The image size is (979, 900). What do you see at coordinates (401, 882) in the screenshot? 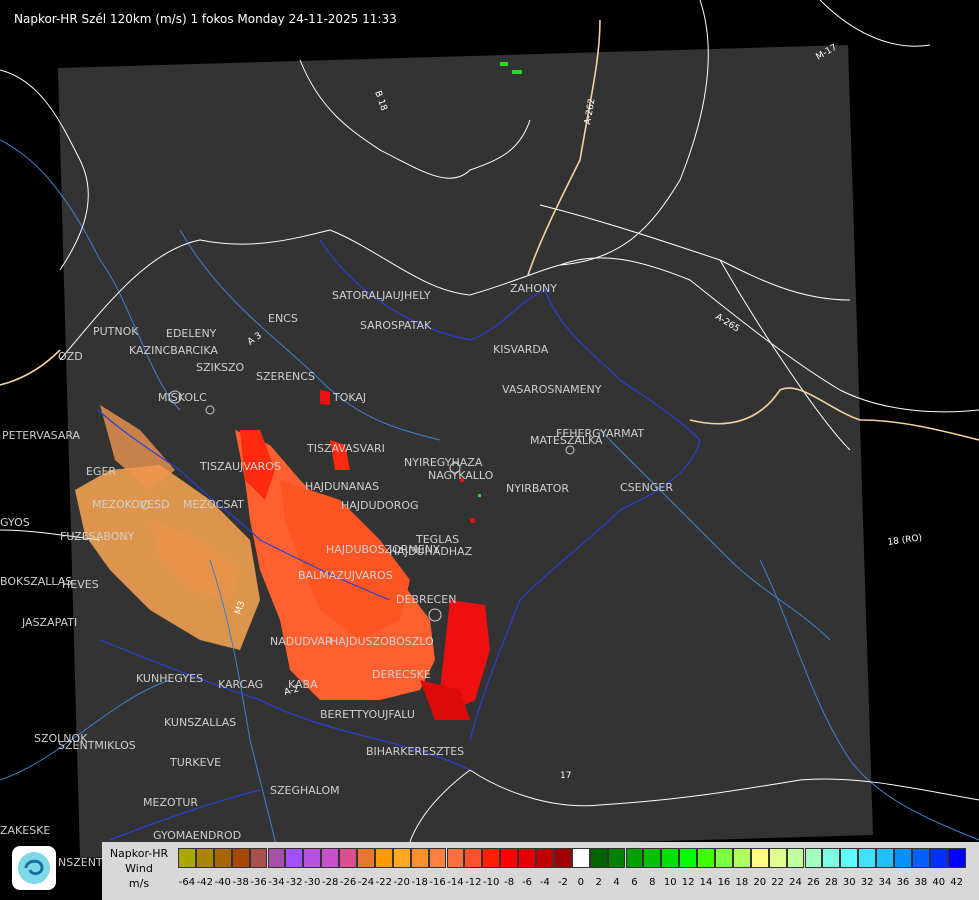
I see `legend-tick: -20` at bounding box center [401, 882].